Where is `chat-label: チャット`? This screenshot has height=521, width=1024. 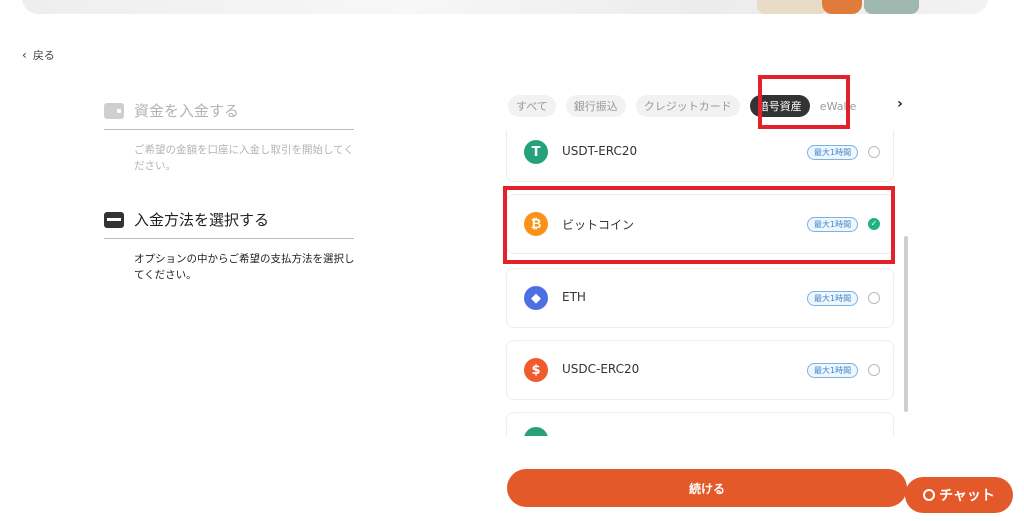
chat-label: チャット is located at coordinates (967, 496).